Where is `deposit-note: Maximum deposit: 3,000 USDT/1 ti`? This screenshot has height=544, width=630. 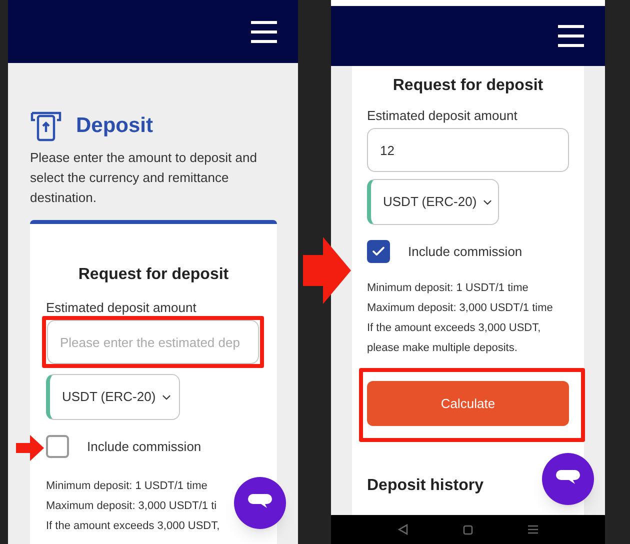 deposit-note: Maximum deposit: 3,000 USDT/1 ti is located at coordinates (132, 506).